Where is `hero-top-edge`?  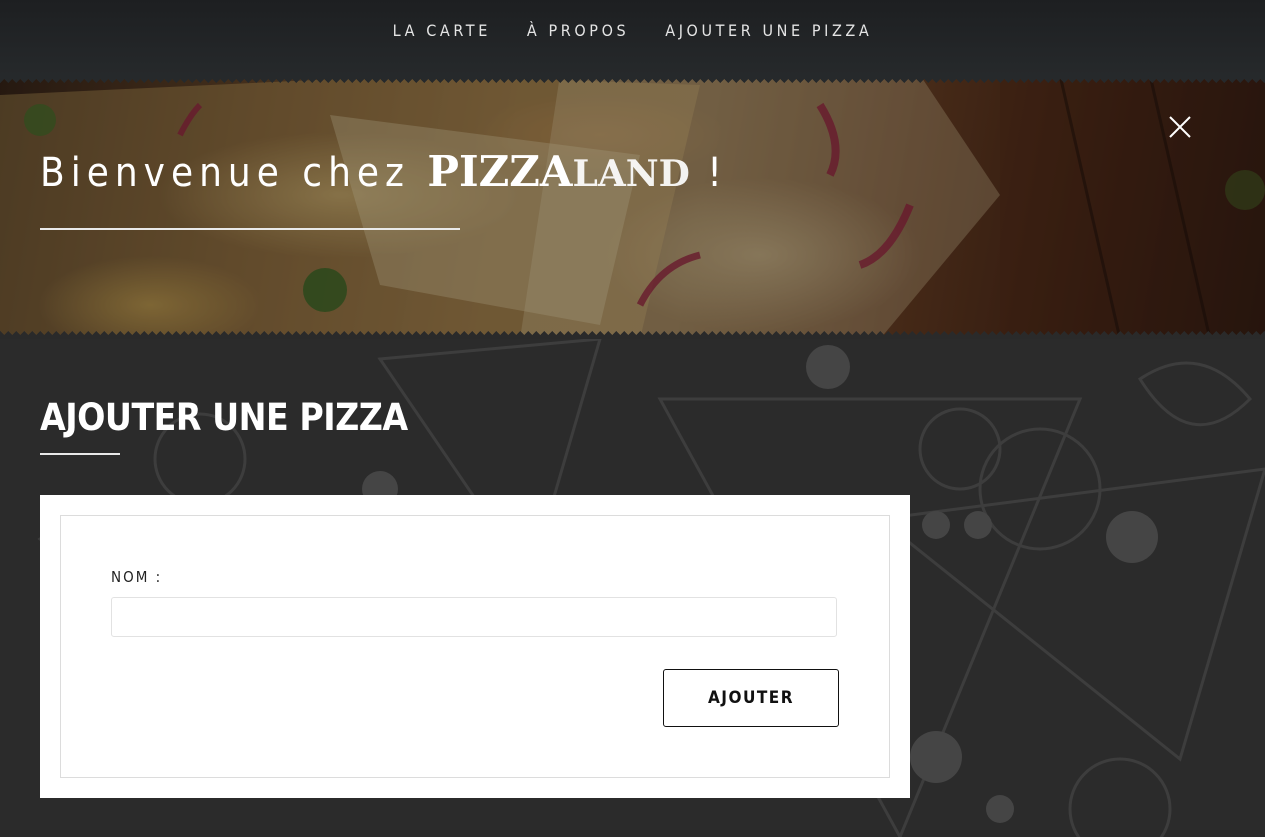 hero-top-edge is located at coordinates (632, 79).